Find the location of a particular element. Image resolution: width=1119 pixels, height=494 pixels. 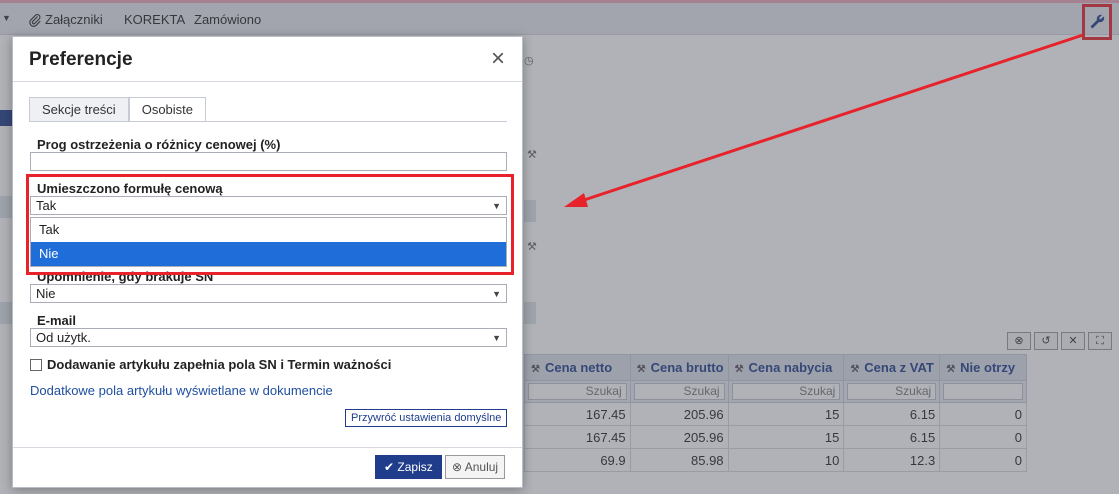

tab-osobiste: Osobiste is located at coordinates (167, 109).